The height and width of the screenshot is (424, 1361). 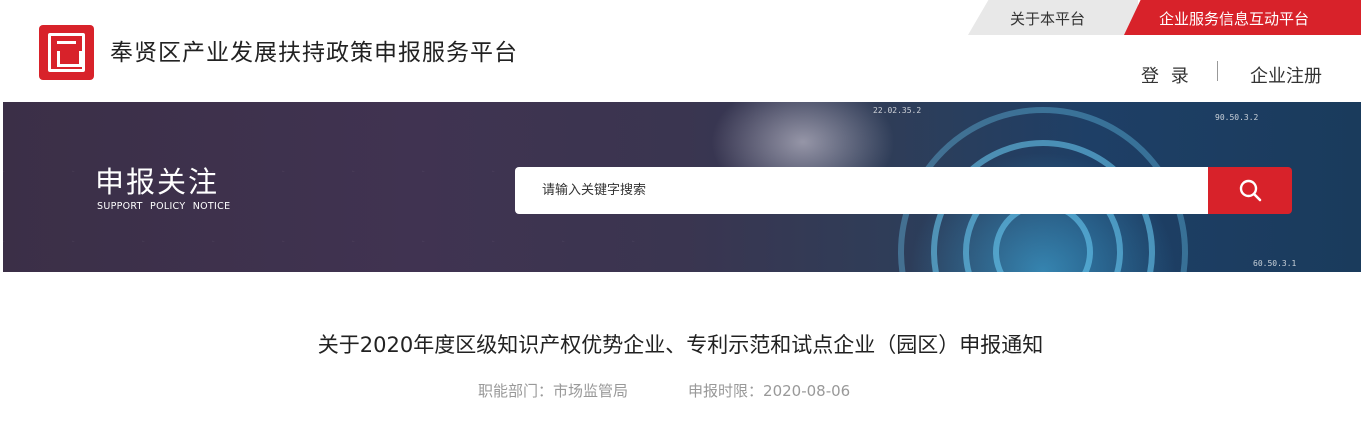 I want to click on register-link: 企业注册, so click(x=1286, y=75).